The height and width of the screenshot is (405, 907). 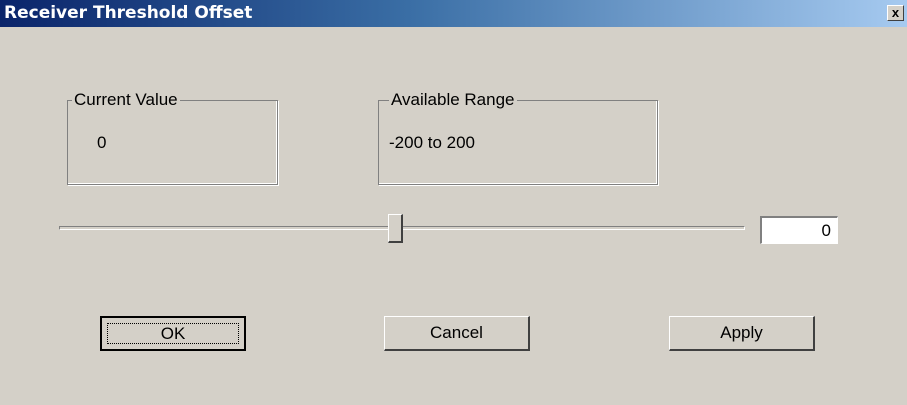 What do you see at coordinates (457, 333) in the screenshot?
I see `cancel-button: Cancel` at bounding box center [457, 333].